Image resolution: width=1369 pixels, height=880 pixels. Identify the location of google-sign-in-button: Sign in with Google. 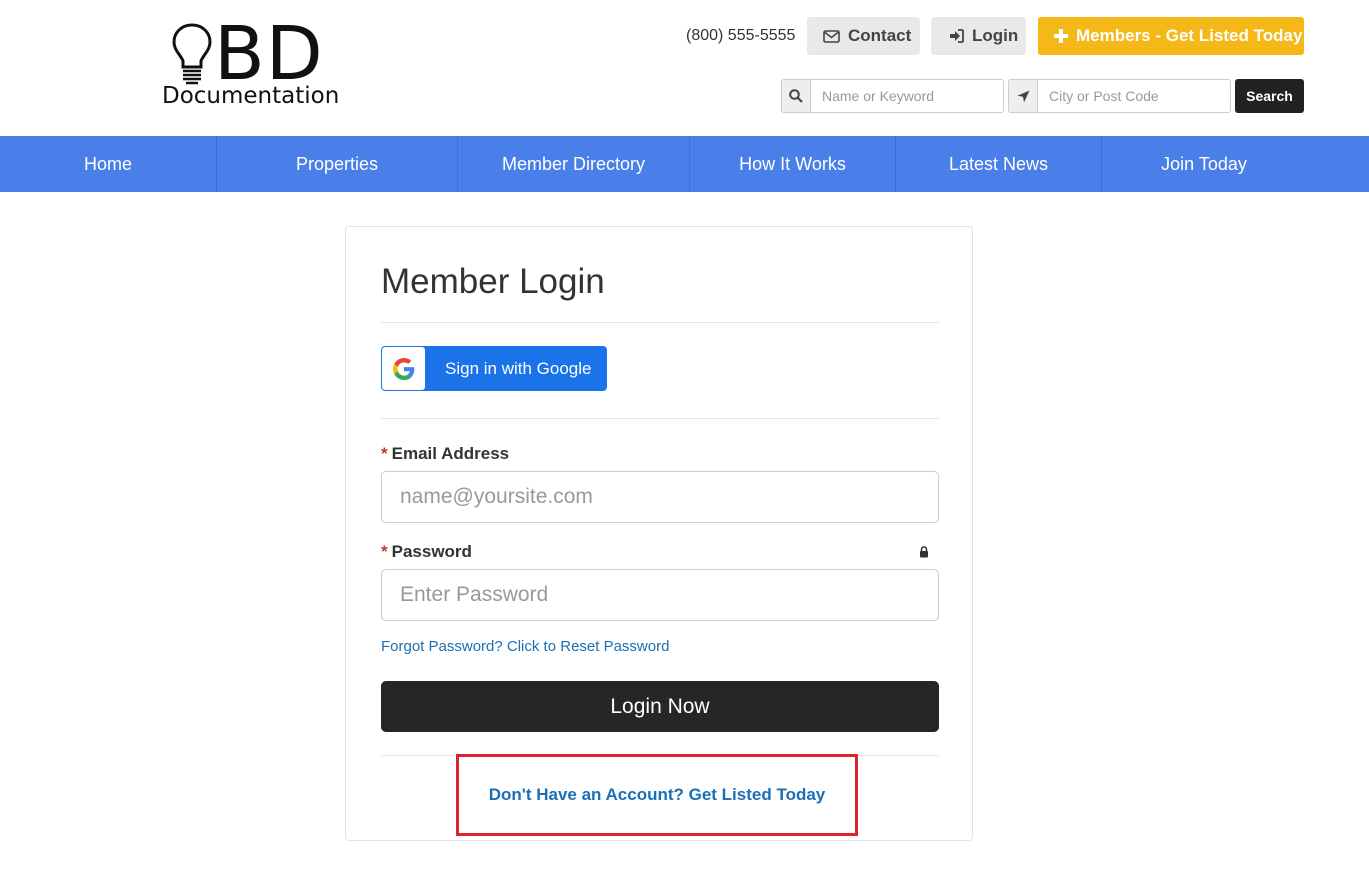
(494, 368).